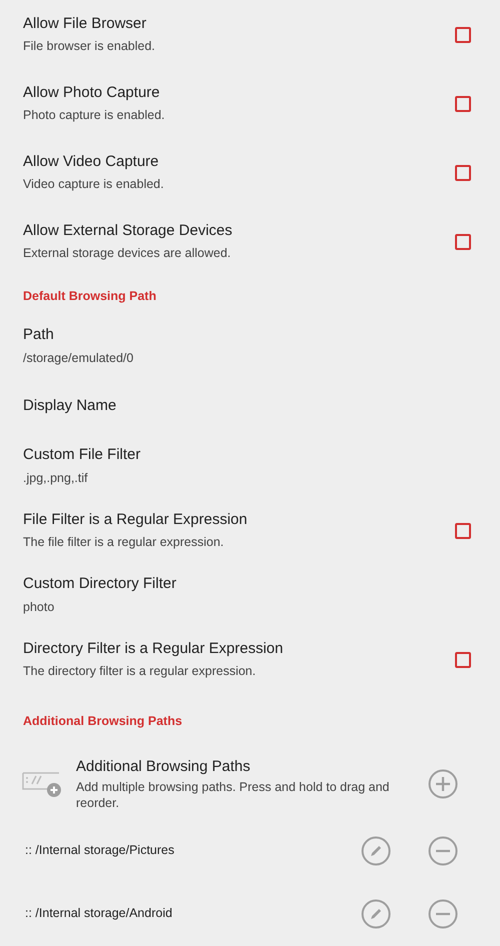 The height and width of the screenshot is (946, 500). I want to click on setting-title: Display Name, so click(70, 406).